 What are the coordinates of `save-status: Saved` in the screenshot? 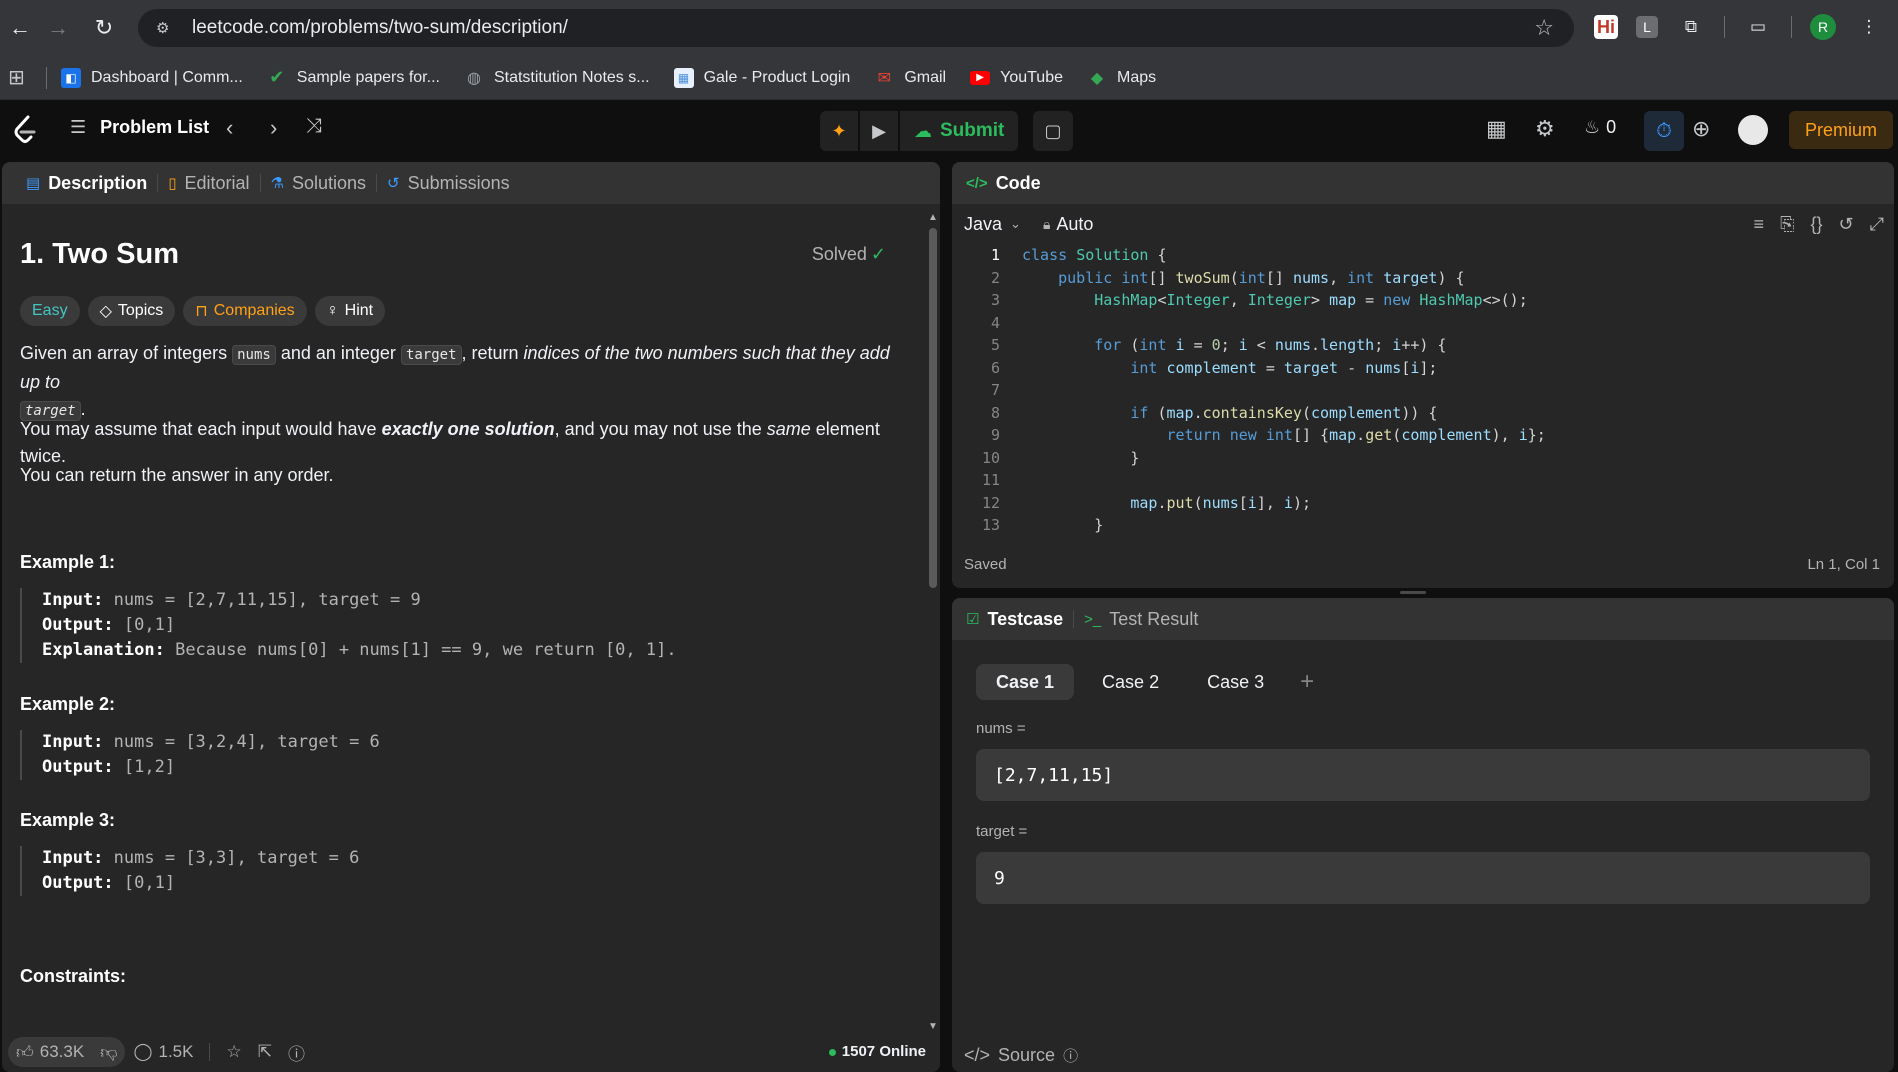 It's located at (985, 564).